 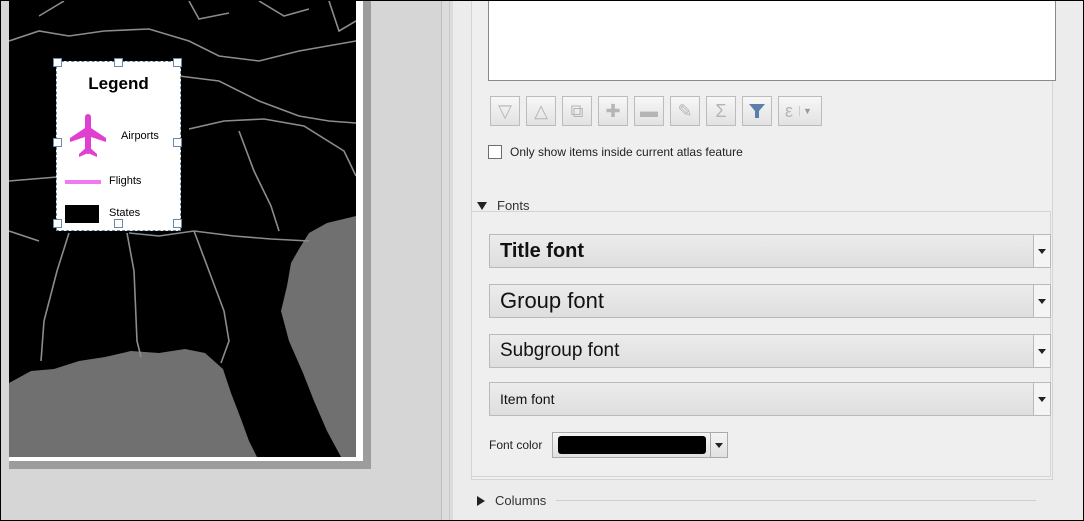 What do you see at coordinates (482, 205) in the screenshot?
I see `collapse-arrow-icon` at bounding box center [482, 205].